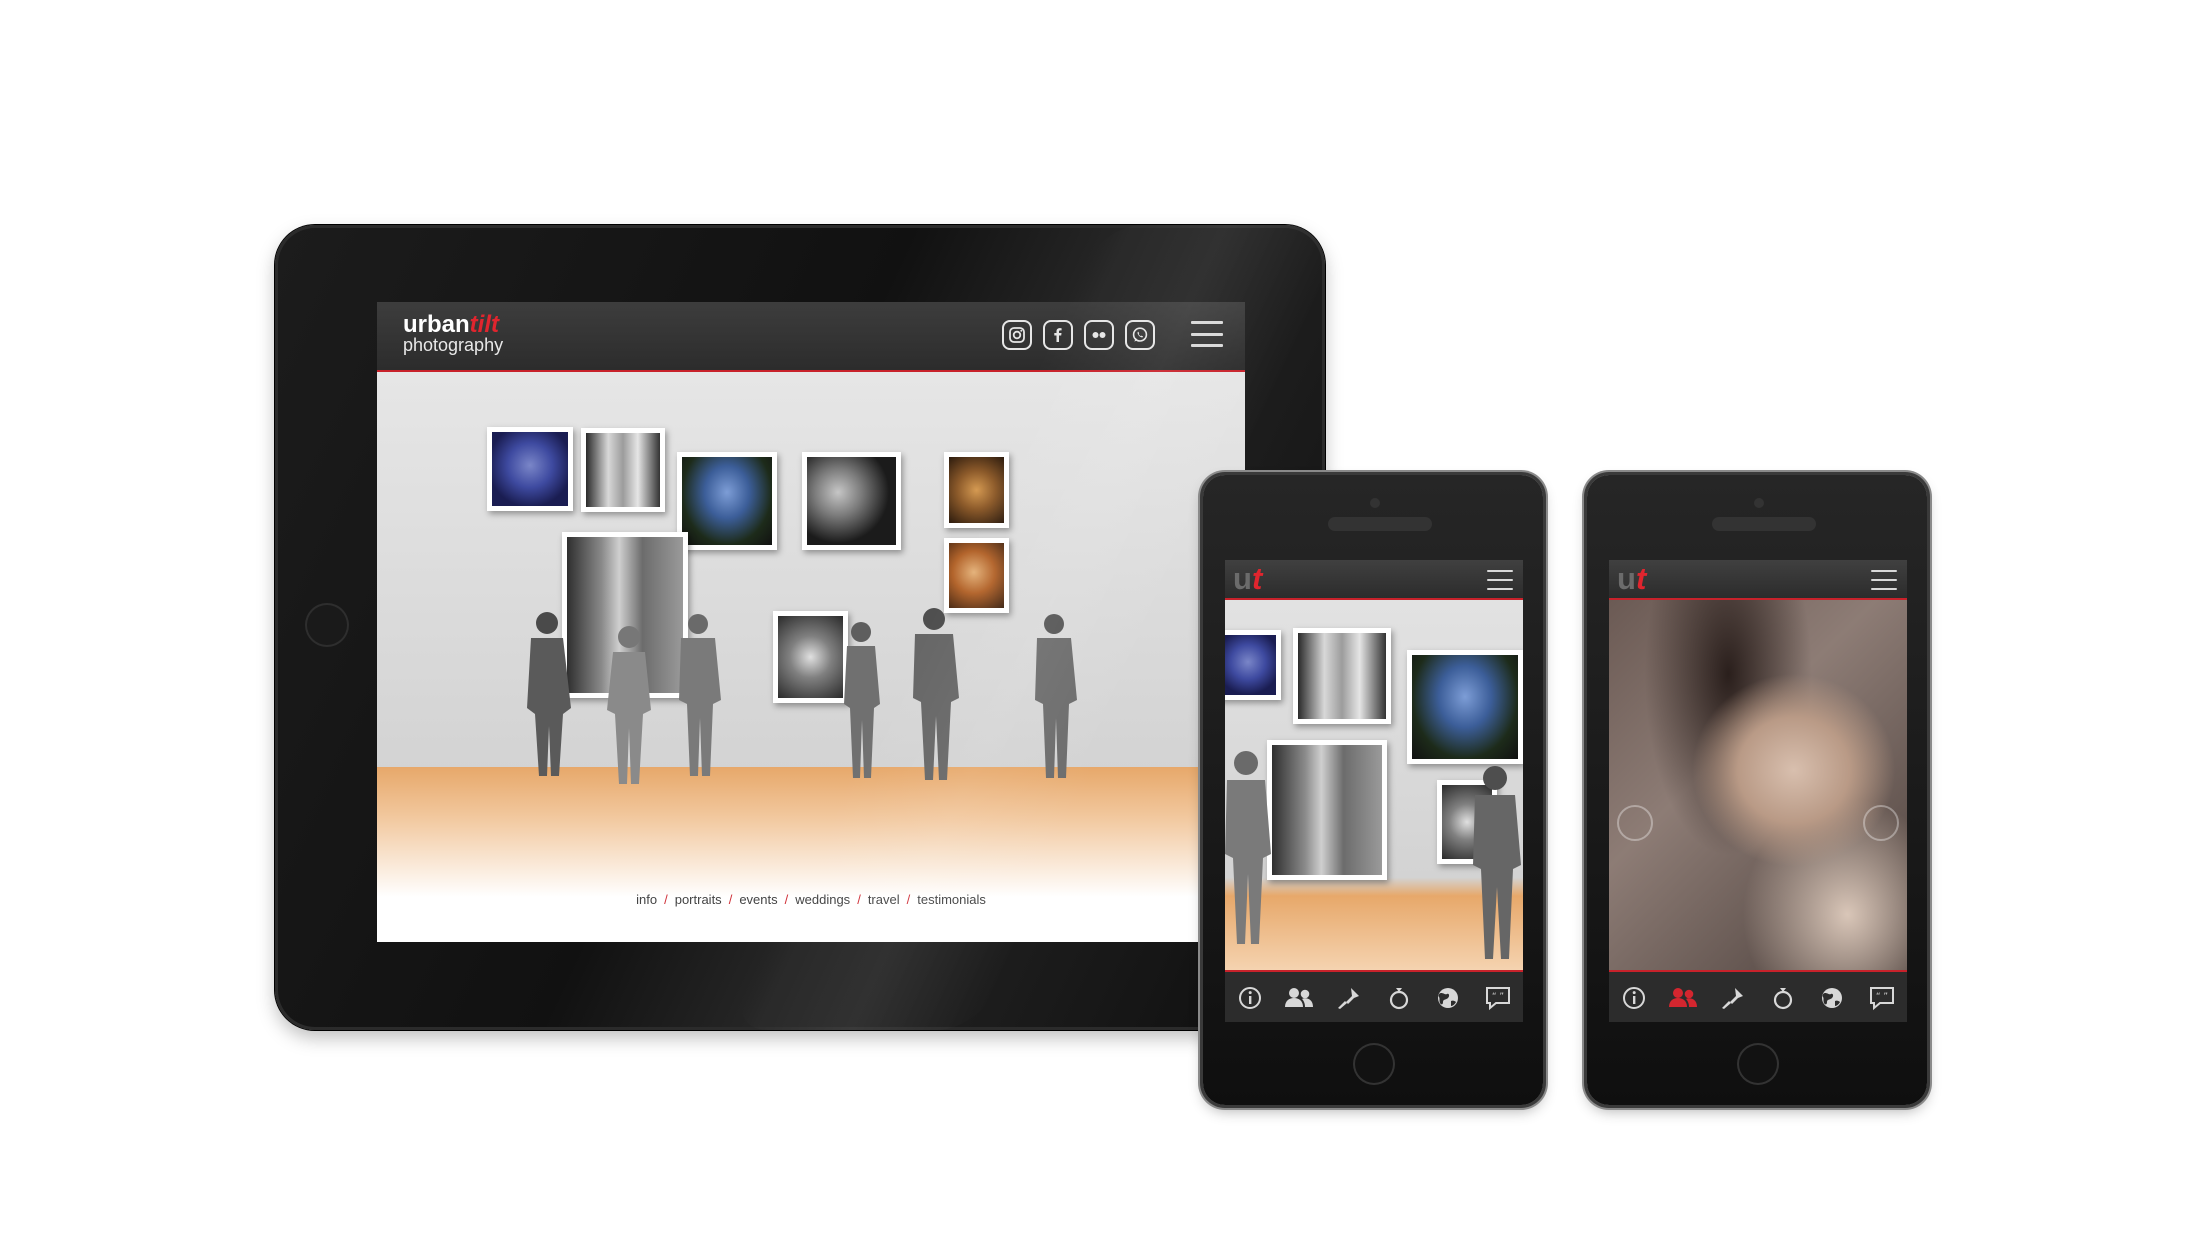  I want to click on portrait-photo-view, so click(1758, 785).